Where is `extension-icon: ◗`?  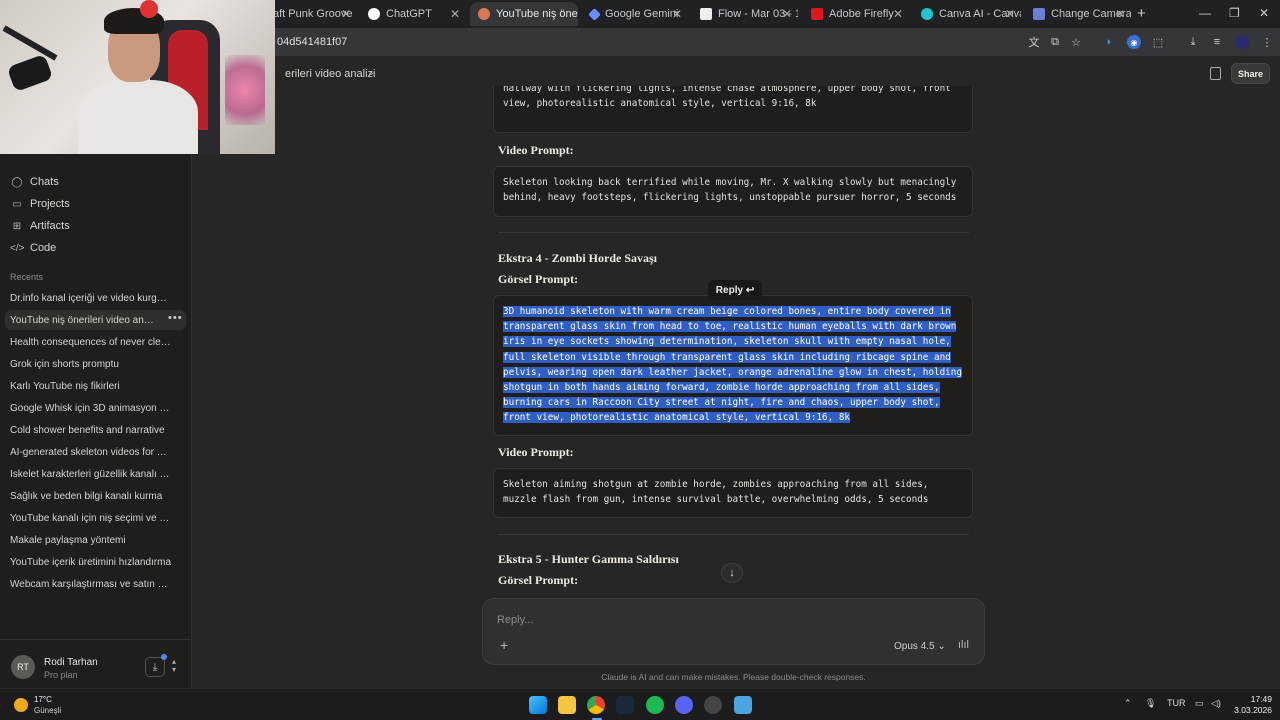
extension-icon: ◗ is located at coordinates (1109, 42).